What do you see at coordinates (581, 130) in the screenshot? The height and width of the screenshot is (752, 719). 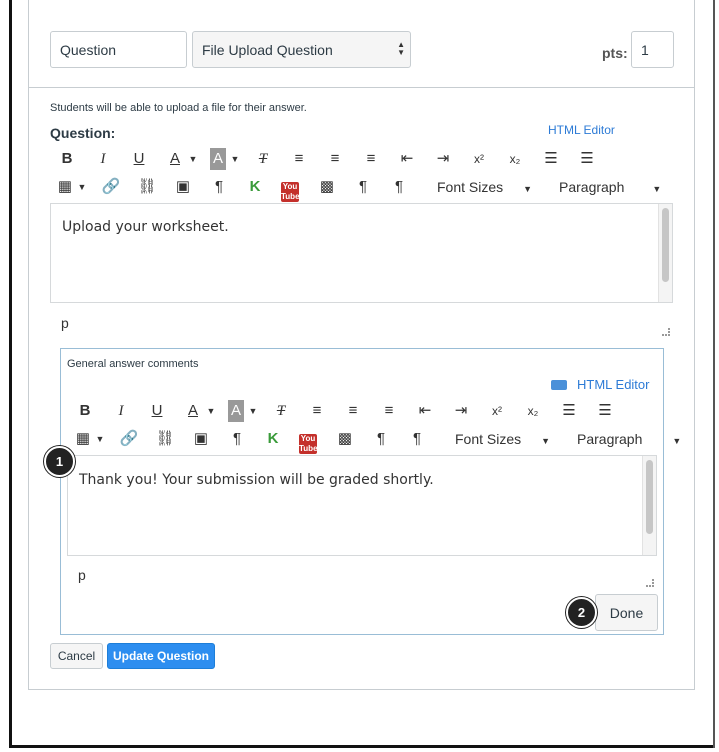 I see `html-editor-link: HTML Editor` at bounding box center [581, 130].